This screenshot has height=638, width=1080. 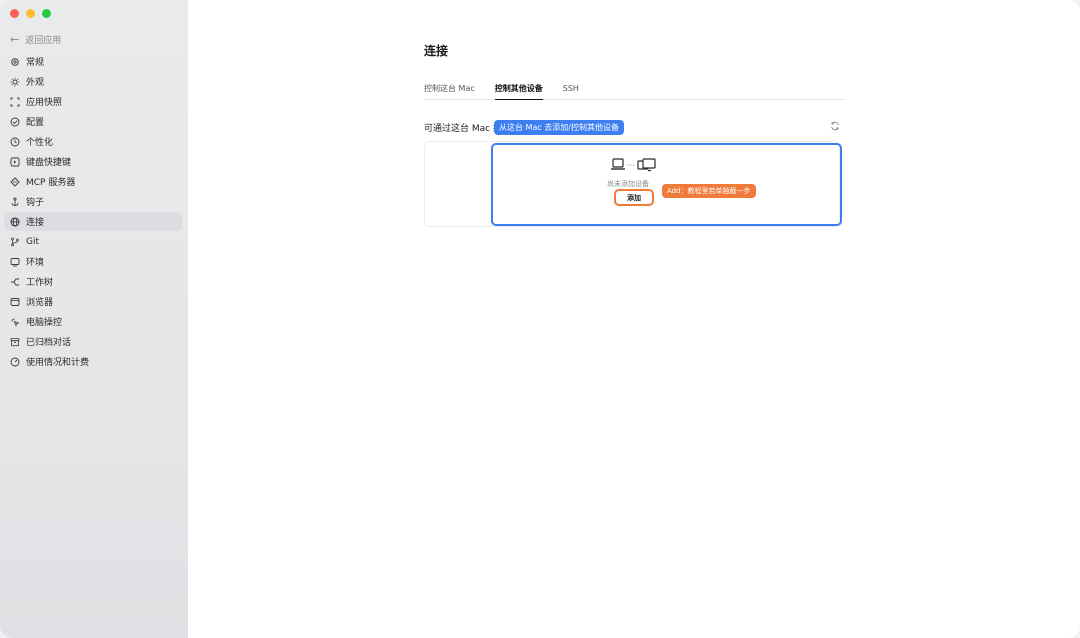 What do you see at coordinates (635, 91) in the screenshot?
I see `connection-tabs: 控制这台 Mac 控制其他设备 SSH` at bounding box center [635, 91].